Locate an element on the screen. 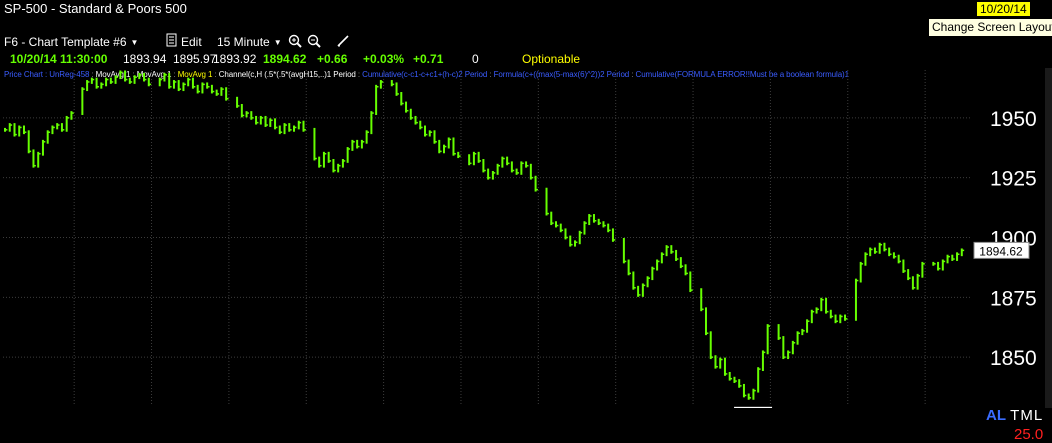 This screenshot has width=1052, height=443. edit-icon is located at coordinates (172, 41).